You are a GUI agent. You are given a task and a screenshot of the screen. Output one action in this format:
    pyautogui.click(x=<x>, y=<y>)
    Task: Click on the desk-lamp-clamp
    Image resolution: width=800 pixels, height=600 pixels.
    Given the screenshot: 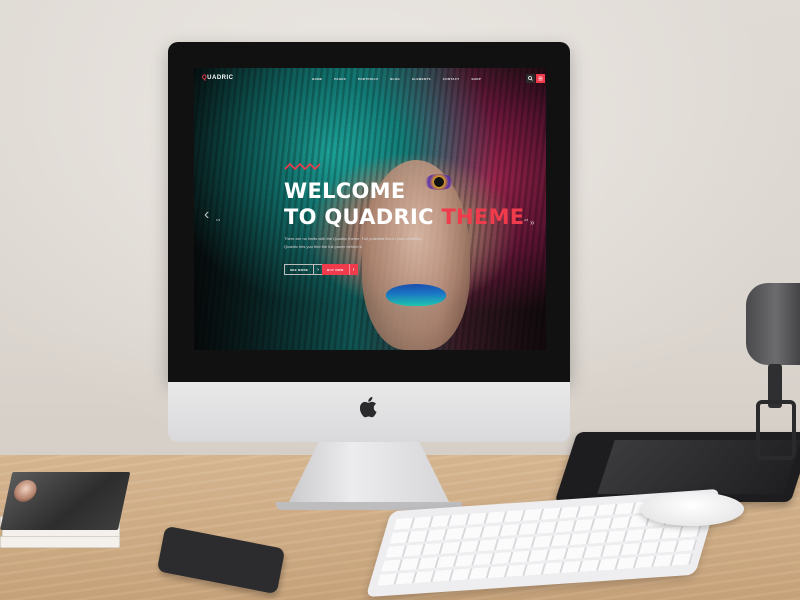 What is the action you would take?
    pyautogui.click(x=776, y=430)
    